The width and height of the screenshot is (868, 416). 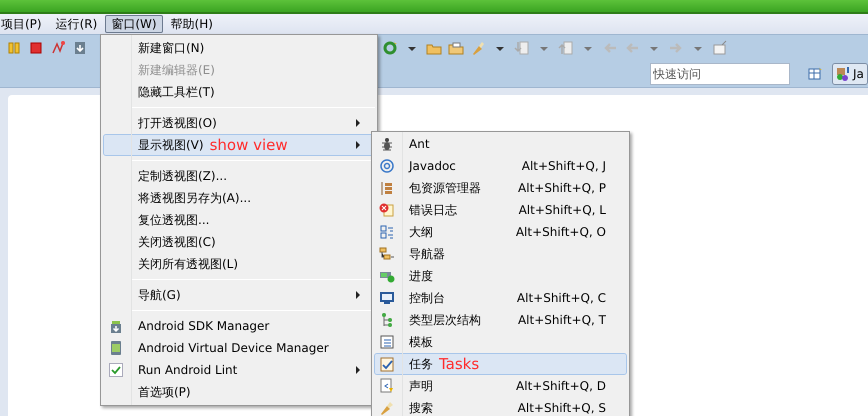 What do you see at coordinates (176, 70) in the screenshot?
I see `menu-item-label: 新建编辑器(E)` at bounding box center [176, 70].